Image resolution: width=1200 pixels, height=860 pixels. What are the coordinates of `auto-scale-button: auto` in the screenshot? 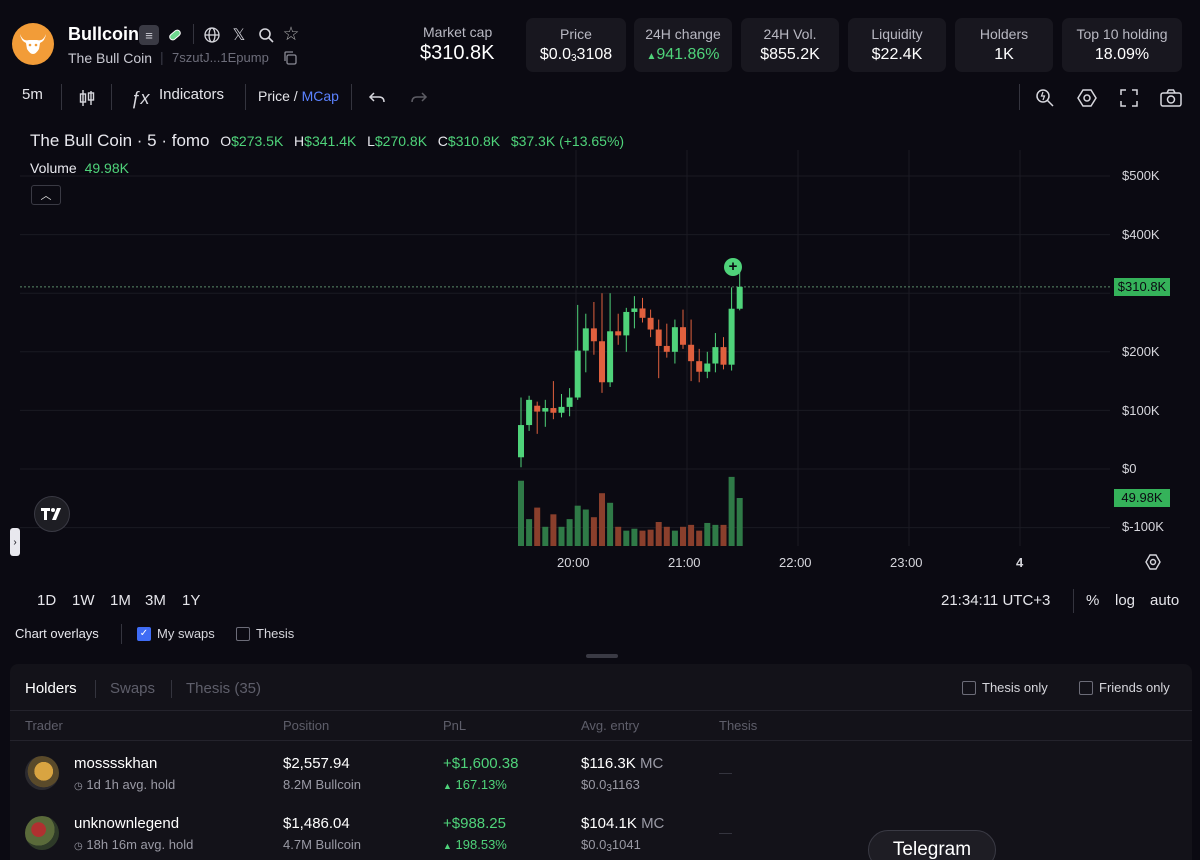 It's located at (1164, 600).